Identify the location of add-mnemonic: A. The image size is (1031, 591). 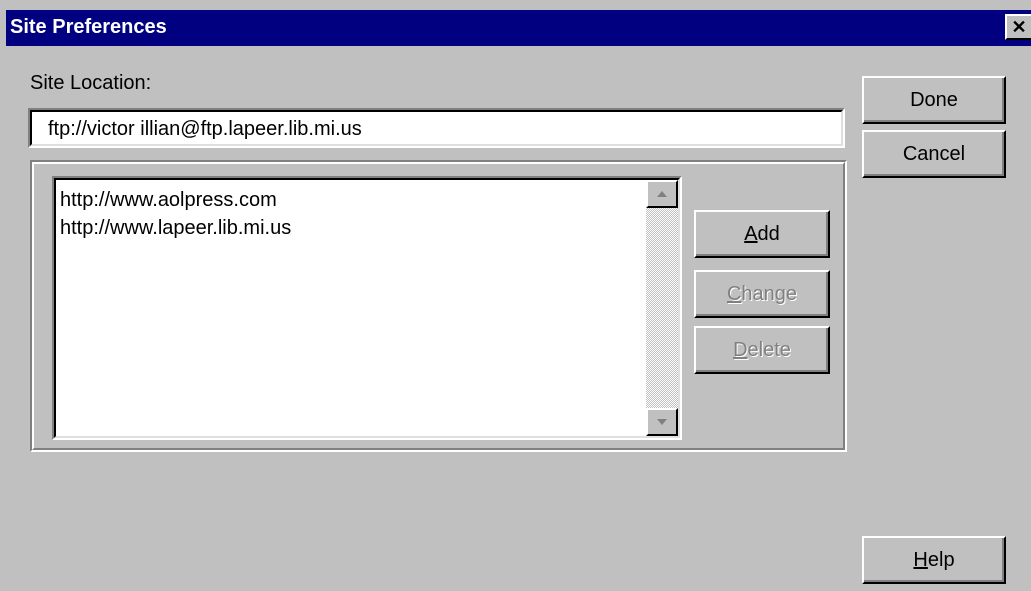
(751, 233).